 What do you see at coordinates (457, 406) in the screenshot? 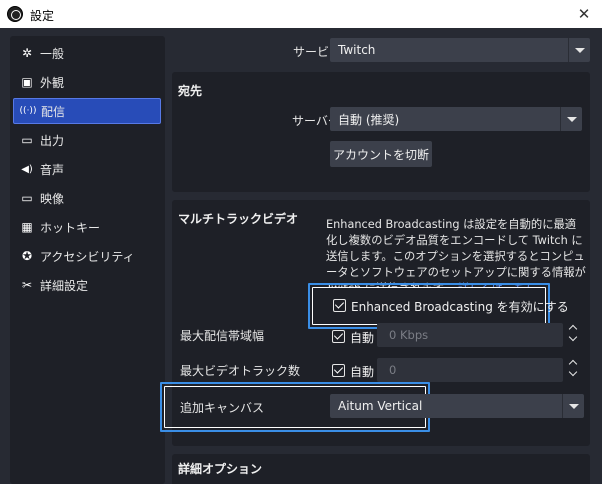
I see `extra-canvas-dropdown: Aitum Vertical` at bounding box center [457, 406].